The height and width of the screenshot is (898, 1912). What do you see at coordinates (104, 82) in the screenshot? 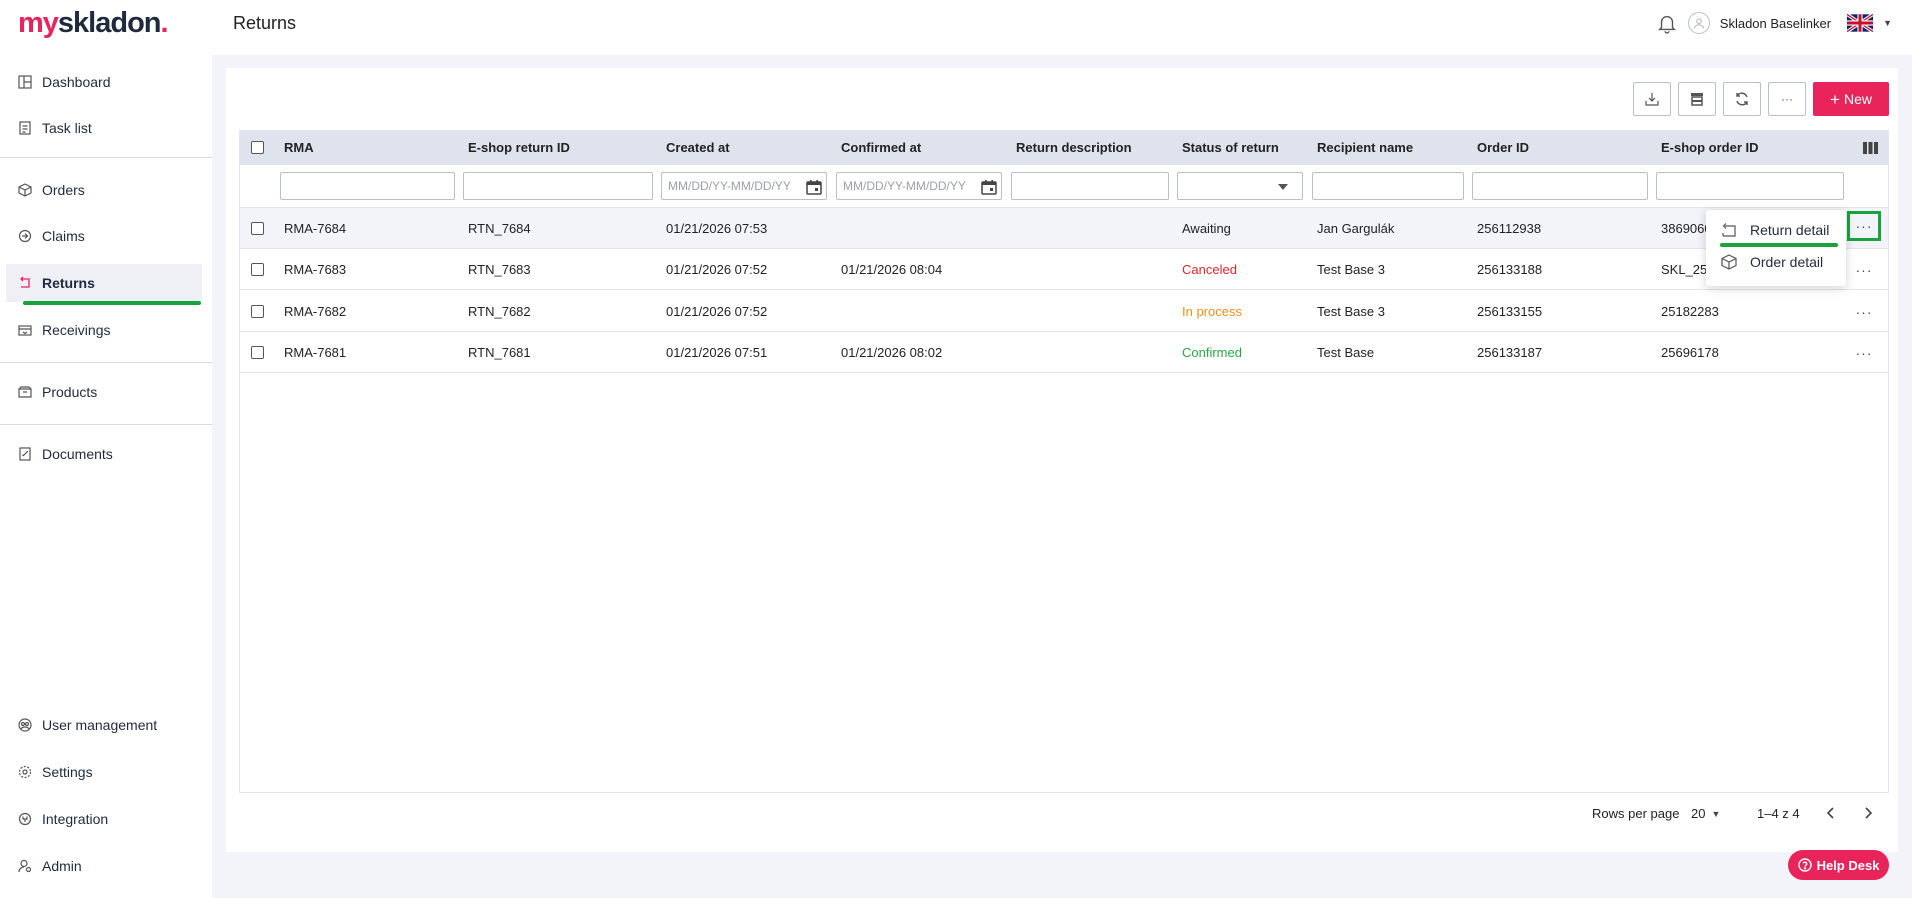
I see `sidebar-item-dashboard: Dashboard` at bounding box center [104, 82].